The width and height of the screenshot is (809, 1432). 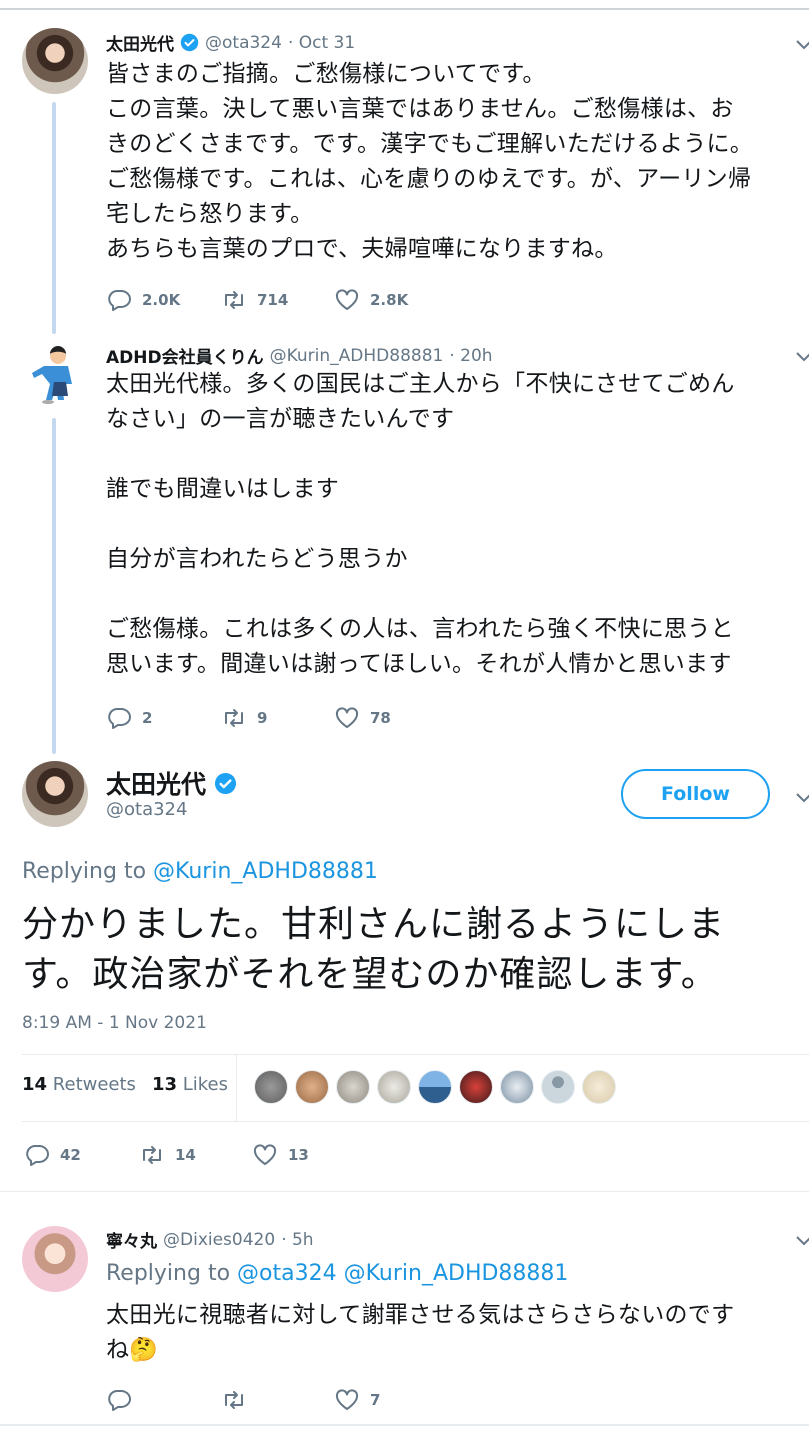 What do you see at coordinates (52, 375) in the screenshot?
I see `avatar-illustration` at bounding box center [52, 375].